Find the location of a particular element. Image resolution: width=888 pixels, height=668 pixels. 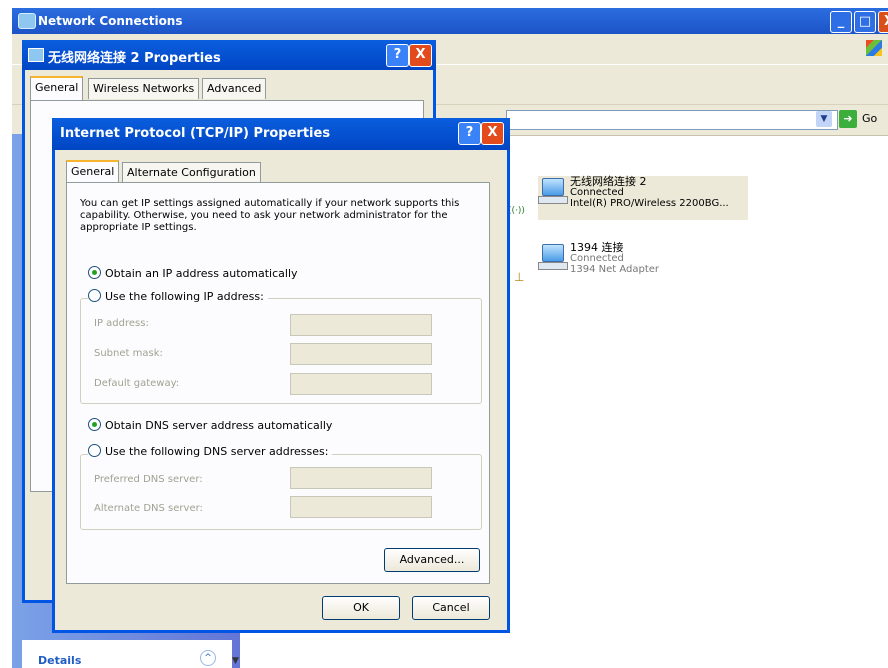

dns-settings-group is located at coordinates (281, 492).